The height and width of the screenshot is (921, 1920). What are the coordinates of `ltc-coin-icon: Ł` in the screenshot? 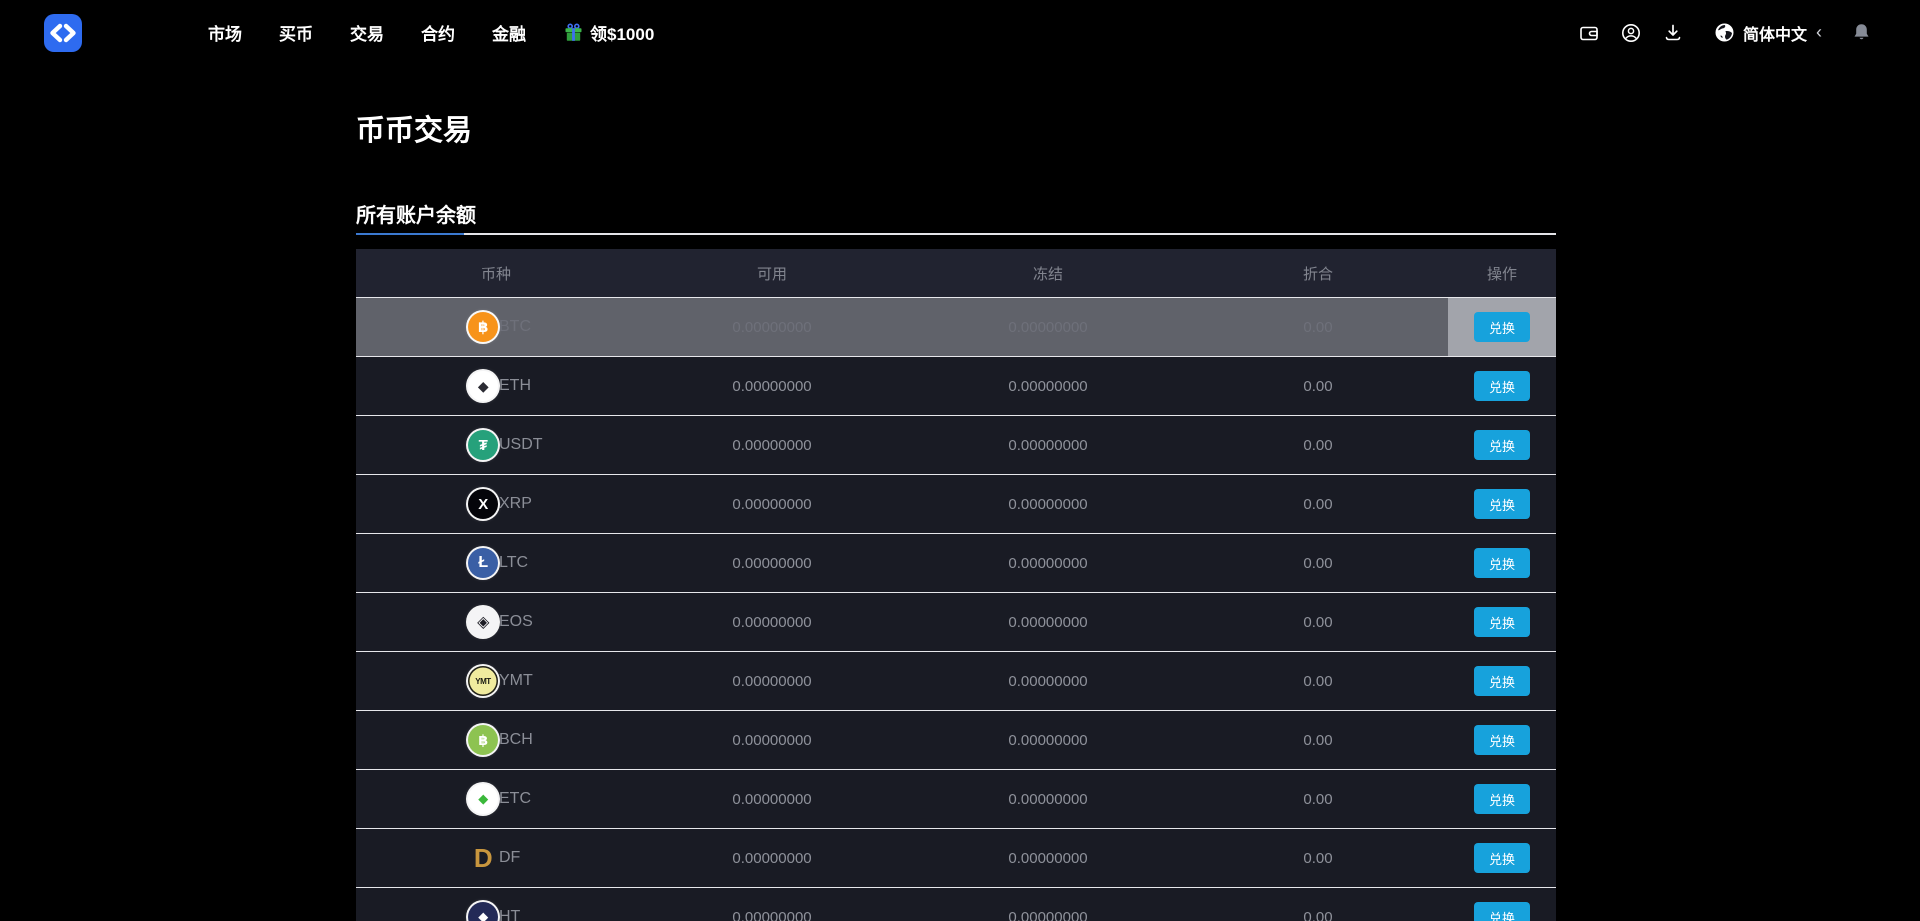 It's located at (483, 563).